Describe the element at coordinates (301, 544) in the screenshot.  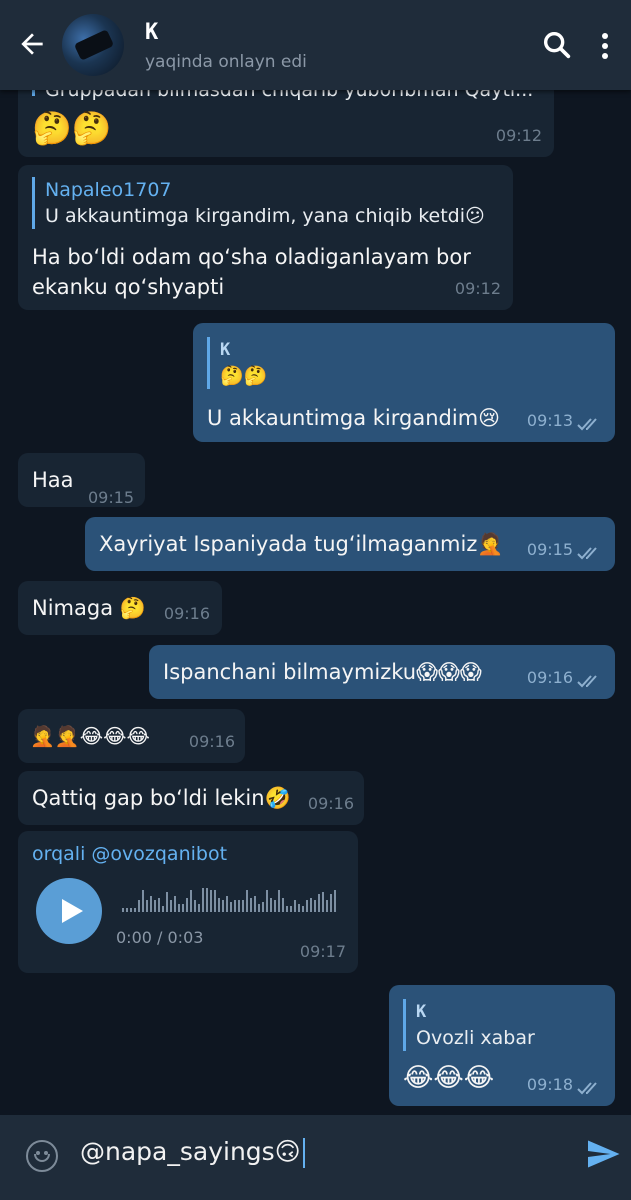
I see `message-text: Xayriyat Ispaniyada tug‘ilmaganmiz🤦` at that location.